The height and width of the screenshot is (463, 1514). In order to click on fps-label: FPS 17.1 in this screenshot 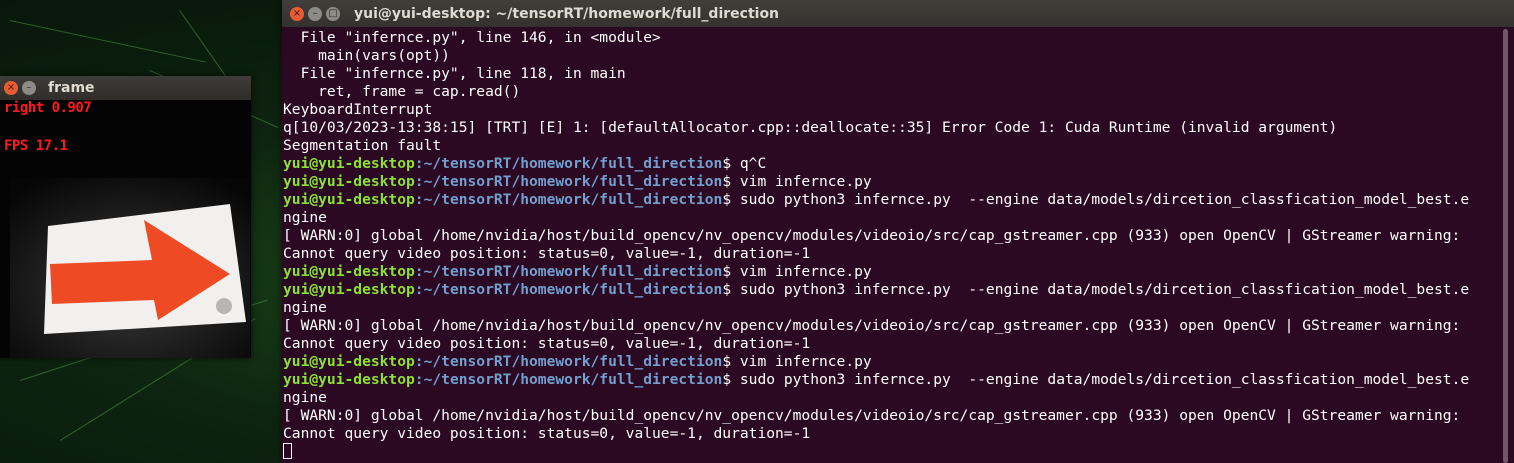, I will do `click(36, 146)`.